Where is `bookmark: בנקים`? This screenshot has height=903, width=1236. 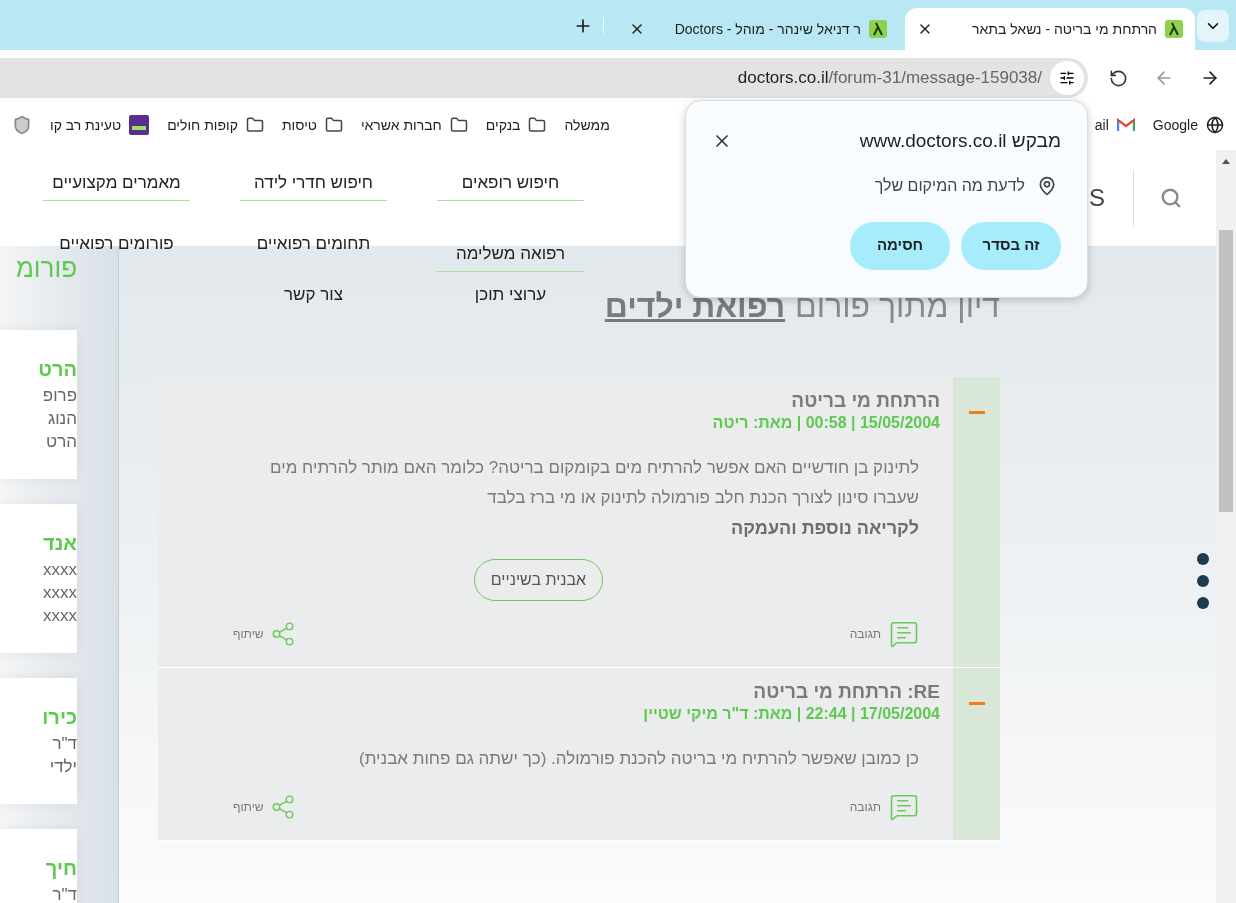
bookmark: בנקים is located at coordinates (516, 125).